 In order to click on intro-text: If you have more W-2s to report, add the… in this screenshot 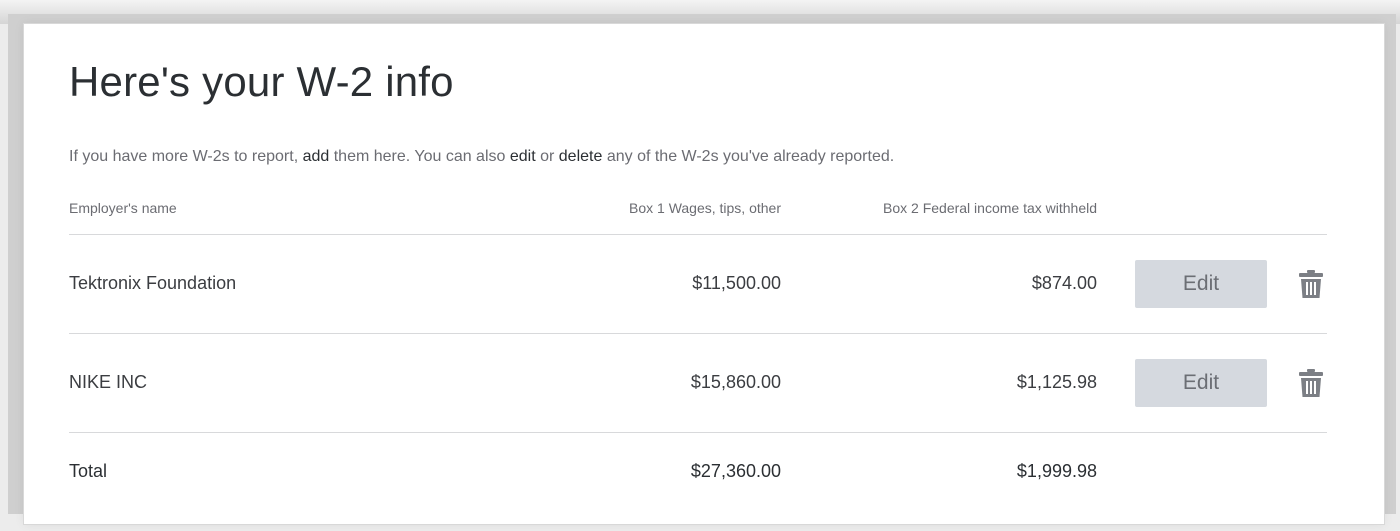, I will do `click(481, 157)`.